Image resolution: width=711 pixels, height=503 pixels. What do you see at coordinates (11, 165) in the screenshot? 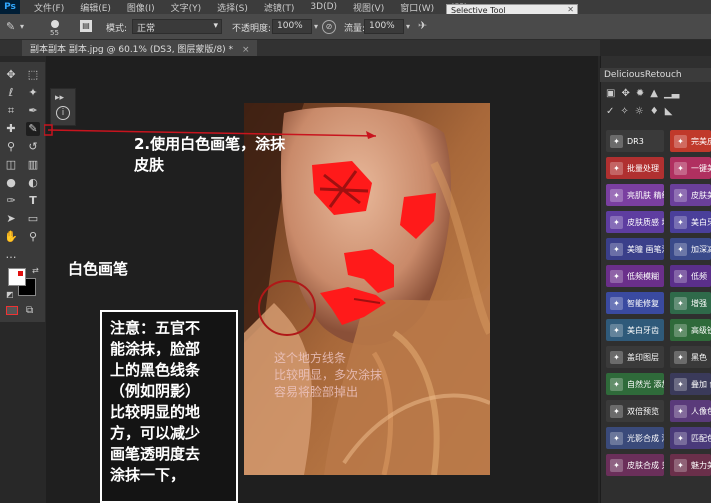
I see `eraser-tool-icon: ◫` at bounding box center [11, 165].